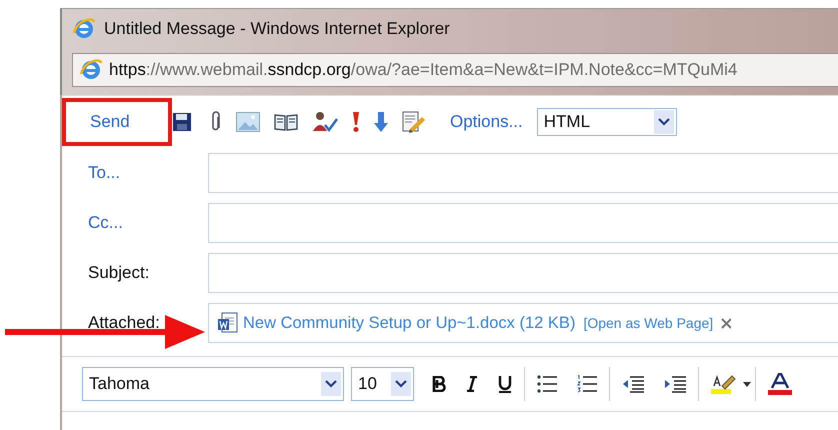  Describe the element at coordinates (587, 384) in the screenshot. I see `numbered-list-icon` at that location.